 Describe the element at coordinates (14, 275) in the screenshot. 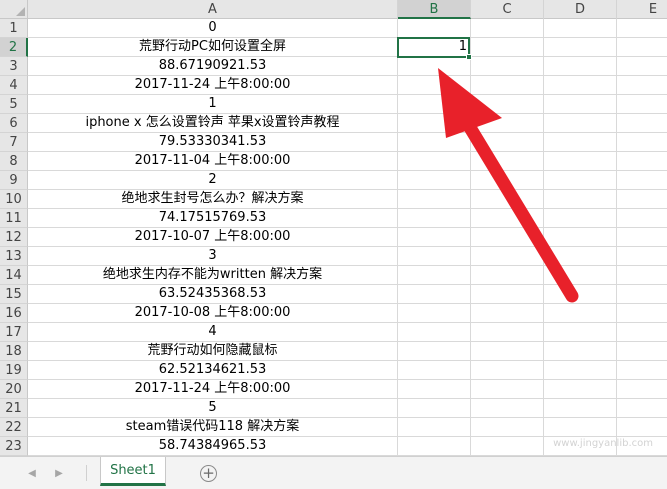

I see `row-header-14: 14` at that location.